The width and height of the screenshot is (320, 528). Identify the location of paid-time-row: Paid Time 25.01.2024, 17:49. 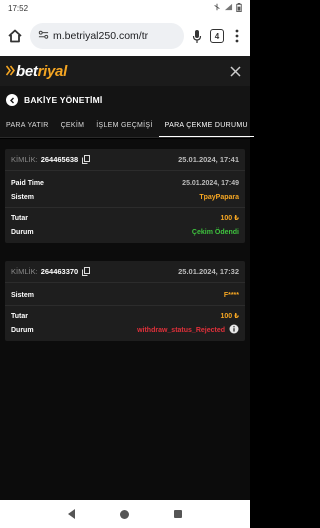
(125, 183).